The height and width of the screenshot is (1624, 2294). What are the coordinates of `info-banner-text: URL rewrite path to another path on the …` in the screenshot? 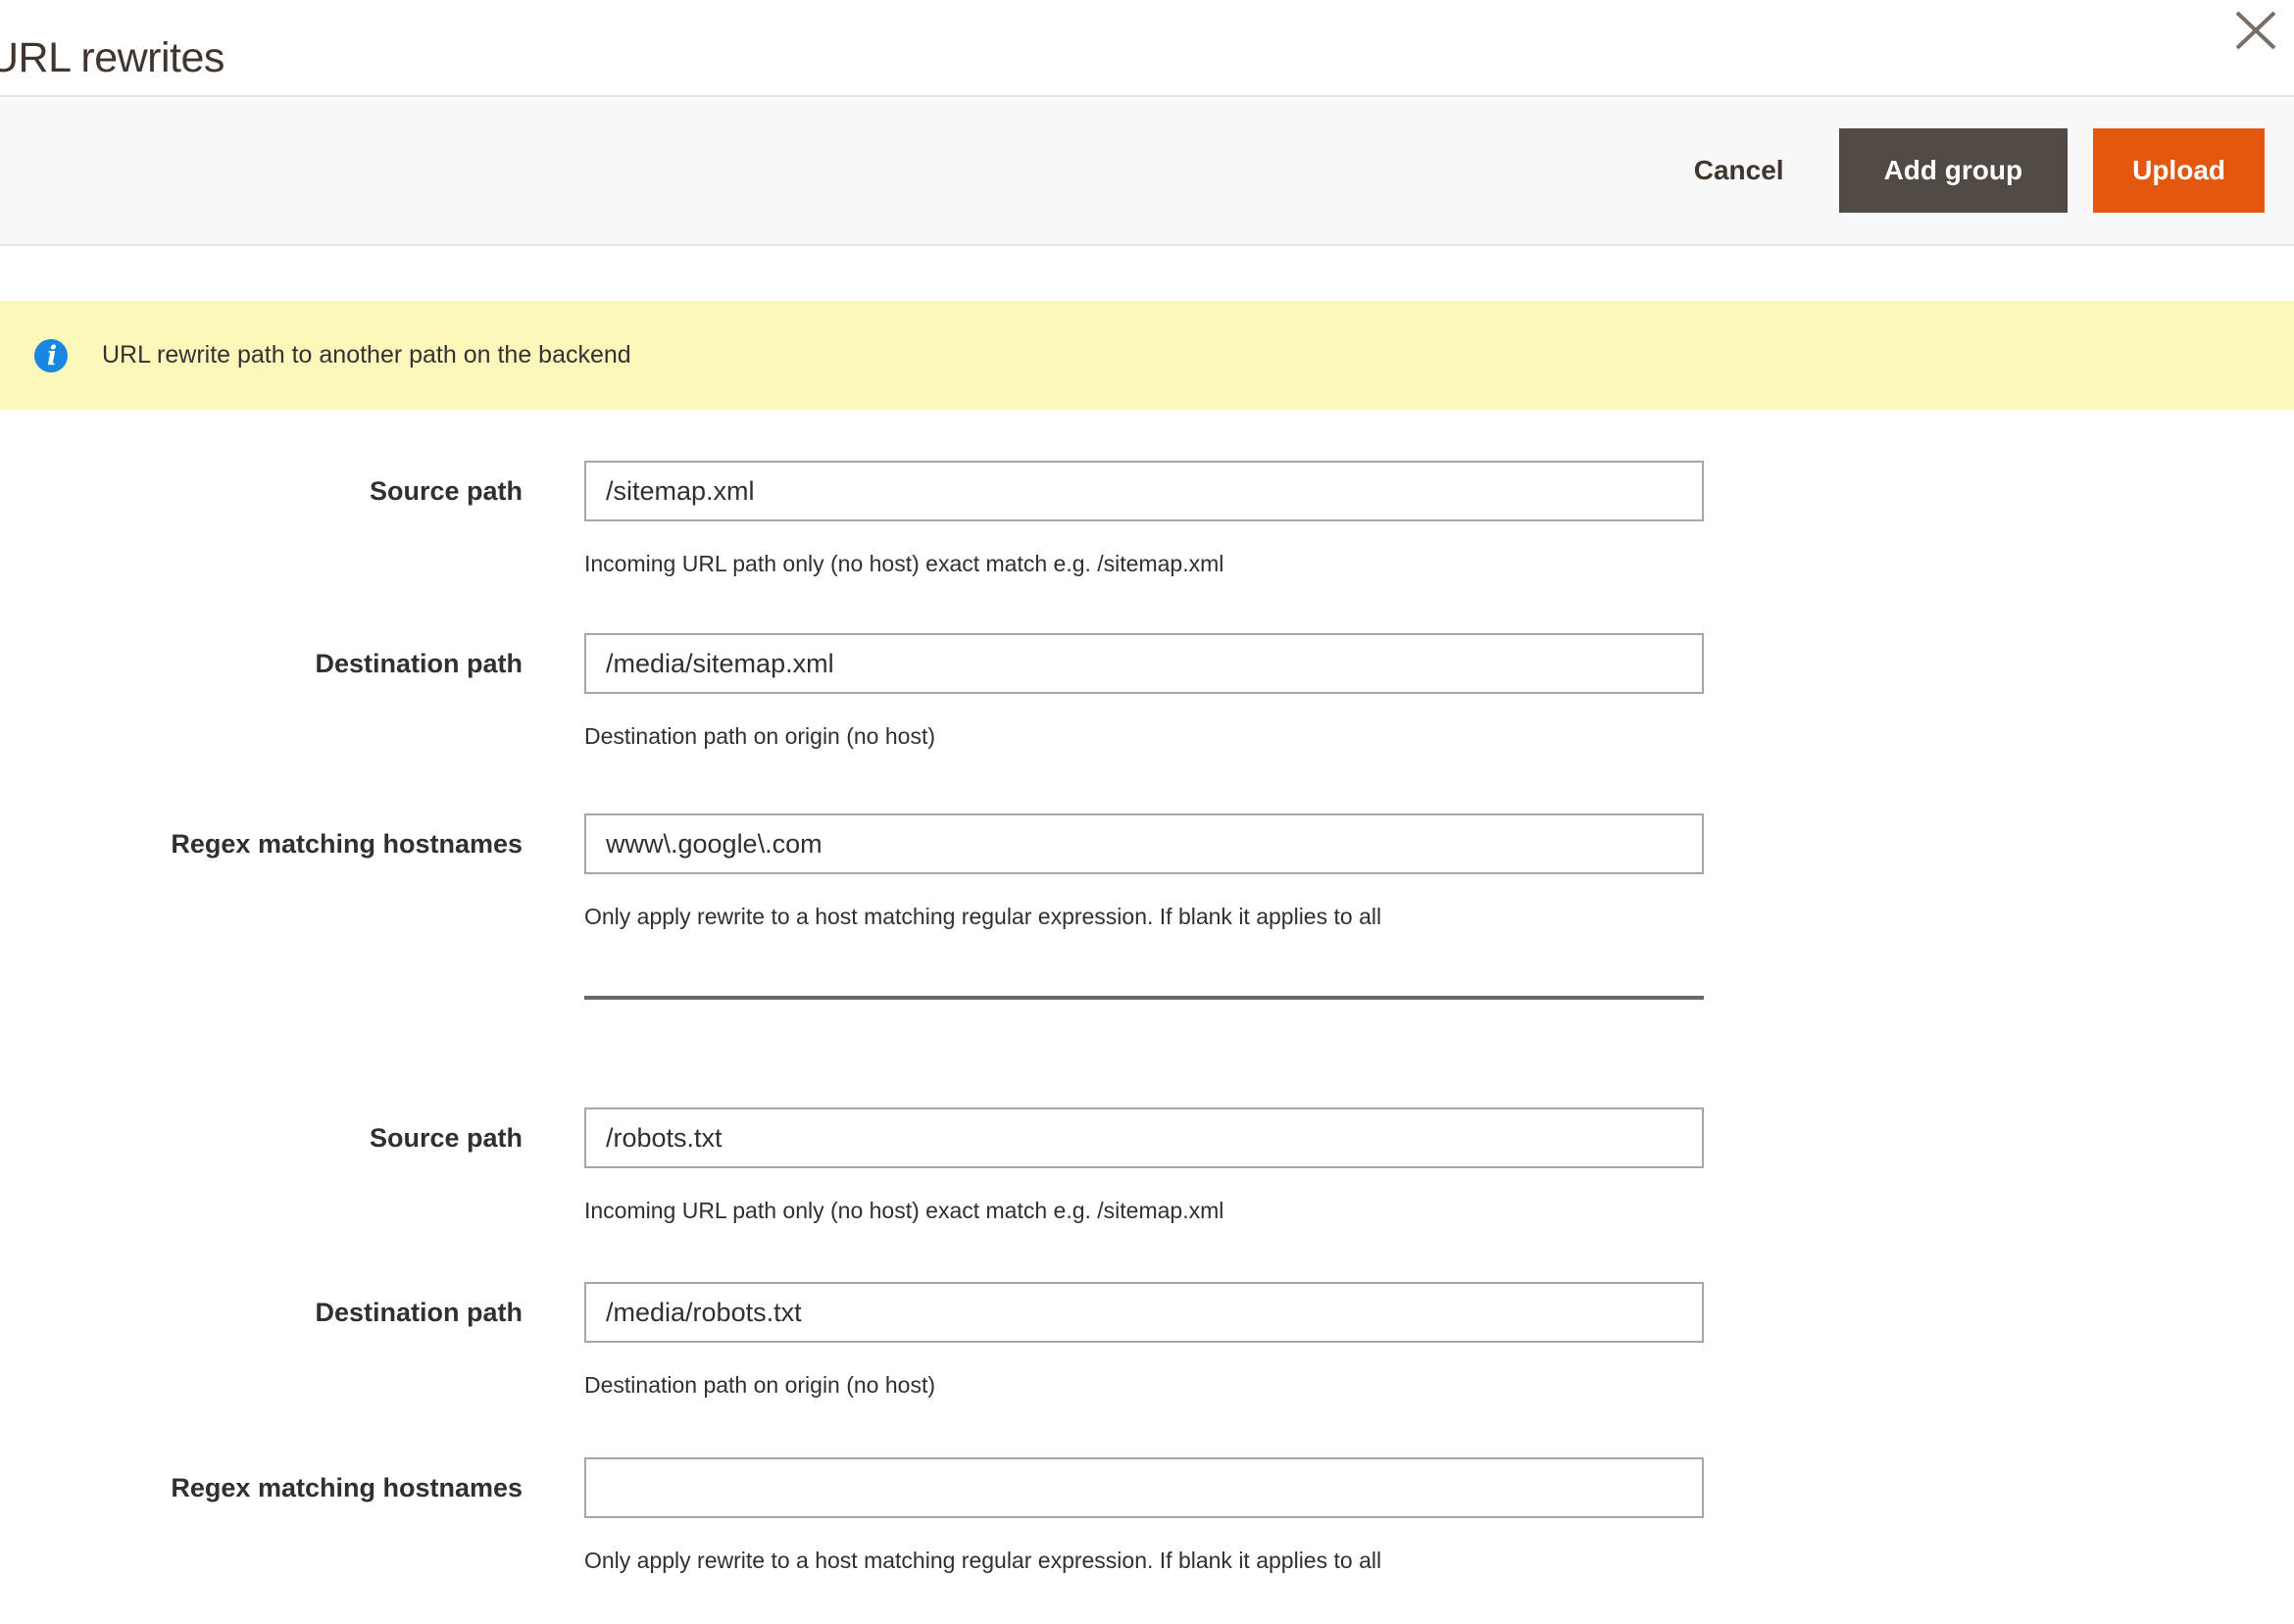 It's located at (366, 355).